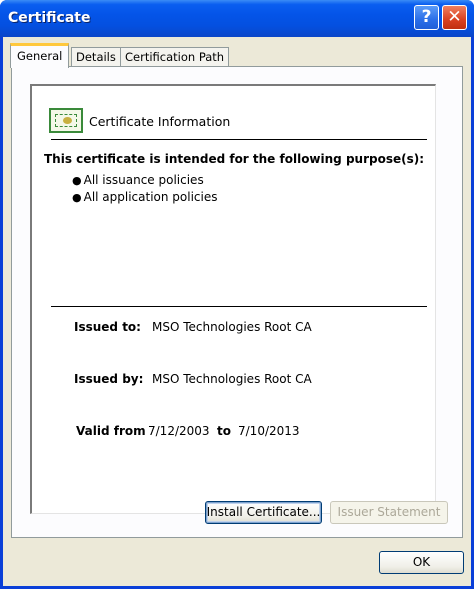 The image size is (474, 589). Describe the element at coordinates (96, 57) in the screenshot. I see `tab-details: Details` at that location.